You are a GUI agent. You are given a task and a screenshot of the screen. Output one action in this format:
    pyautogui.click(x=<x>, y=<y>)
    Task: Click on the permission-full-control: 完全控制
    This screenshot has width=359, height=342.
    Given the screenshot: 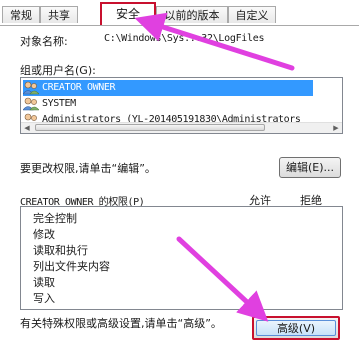 What is the action you would take?
    pyautogui.click(x=55, y=218)
    